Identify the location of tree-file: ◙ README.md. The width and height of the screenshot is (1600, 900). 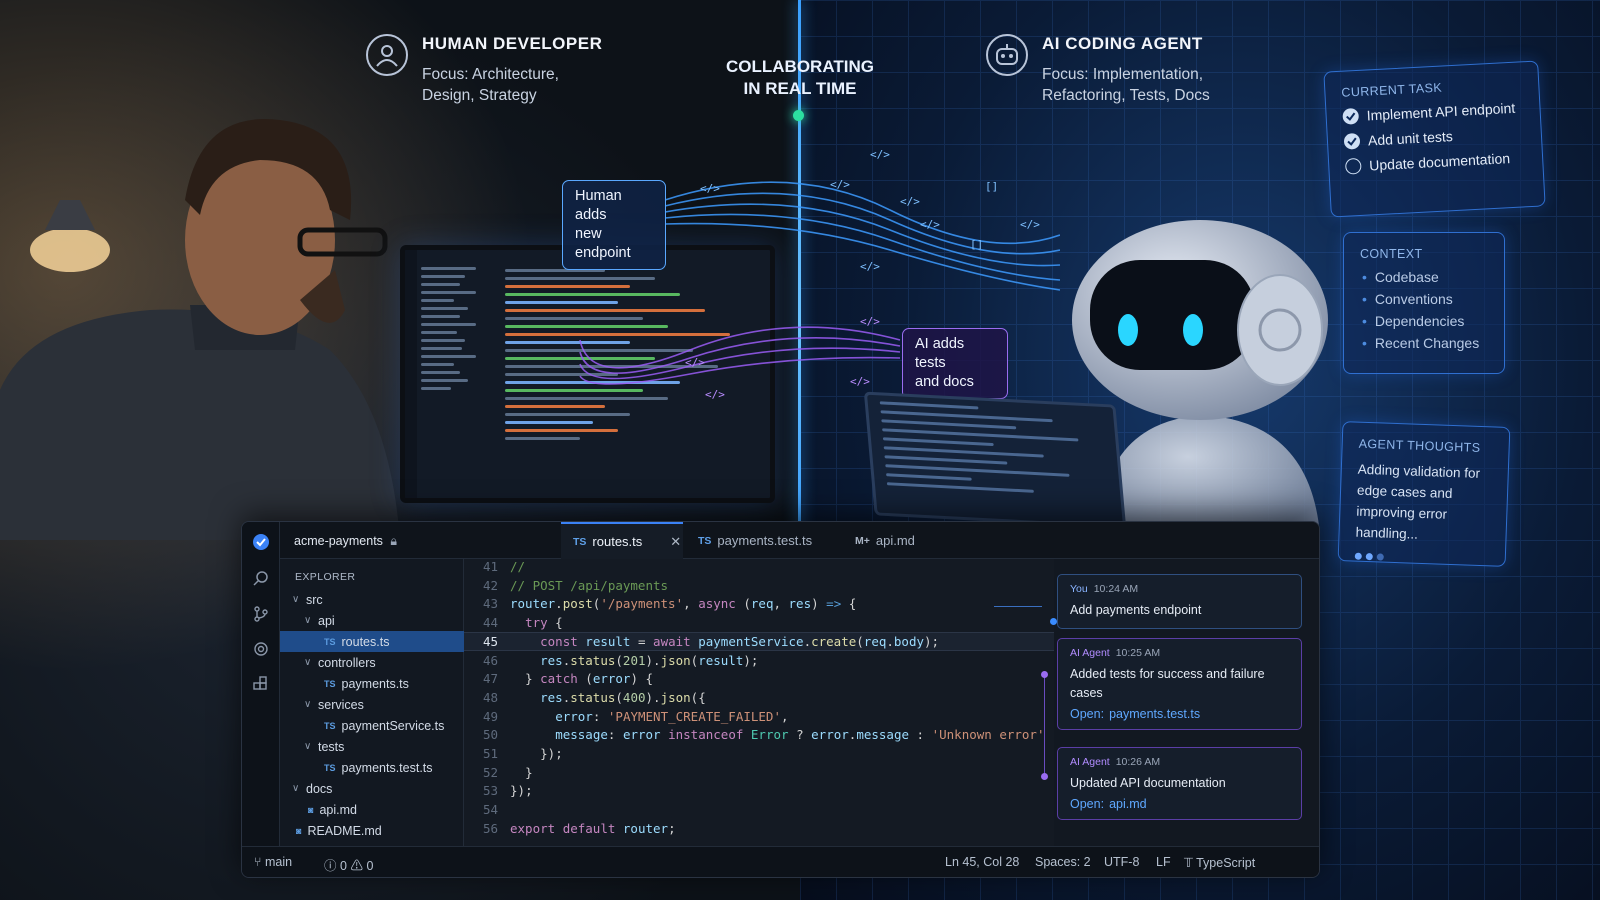
(372, 830).